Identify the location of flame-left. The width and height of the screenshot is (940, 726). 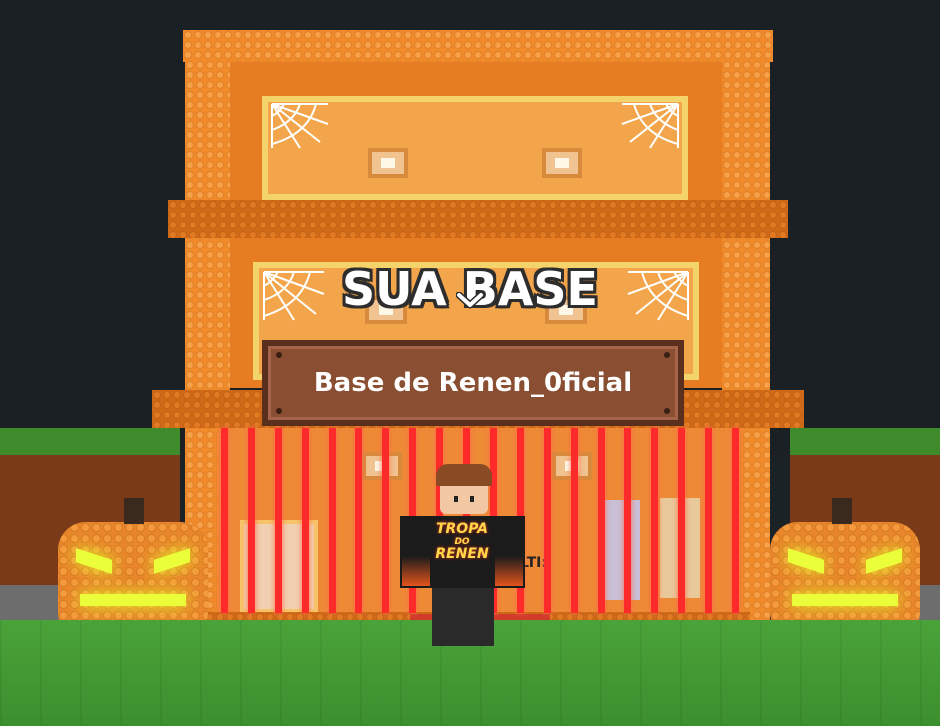
(416, 571).